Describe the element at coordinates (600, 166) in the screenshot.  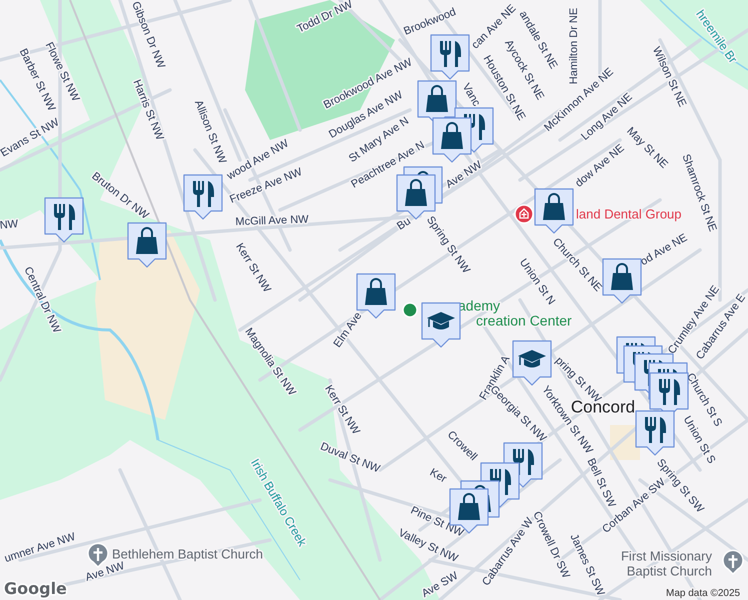
I see `street-label: dow Ave NE` at that location.